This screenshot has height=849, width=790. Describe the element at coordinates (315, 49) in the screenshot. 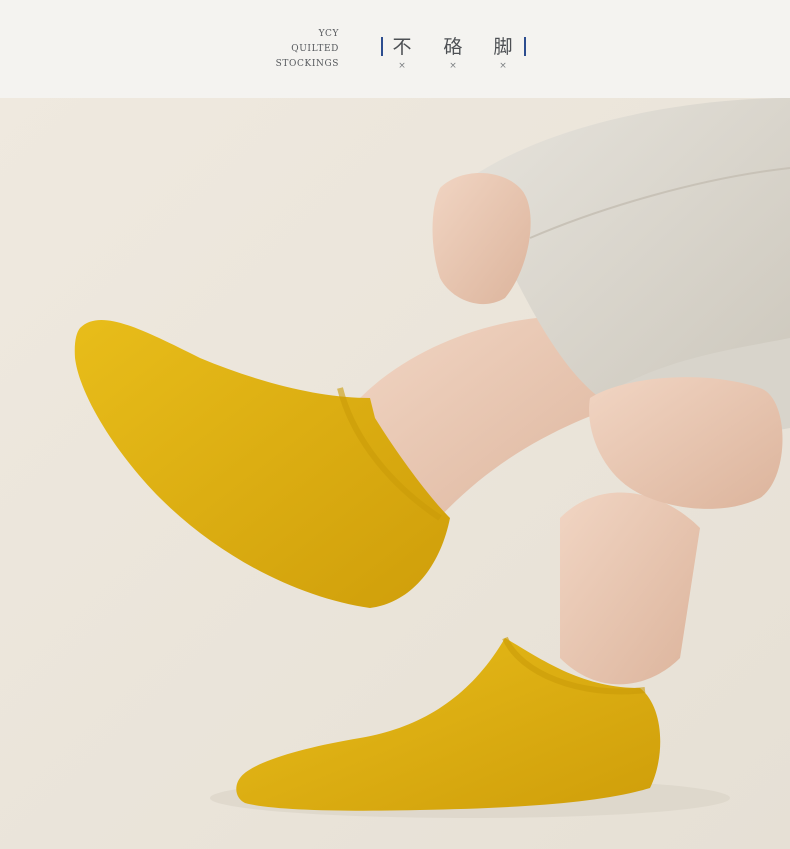

I see `brand-line-2: QUILTED` at that location.